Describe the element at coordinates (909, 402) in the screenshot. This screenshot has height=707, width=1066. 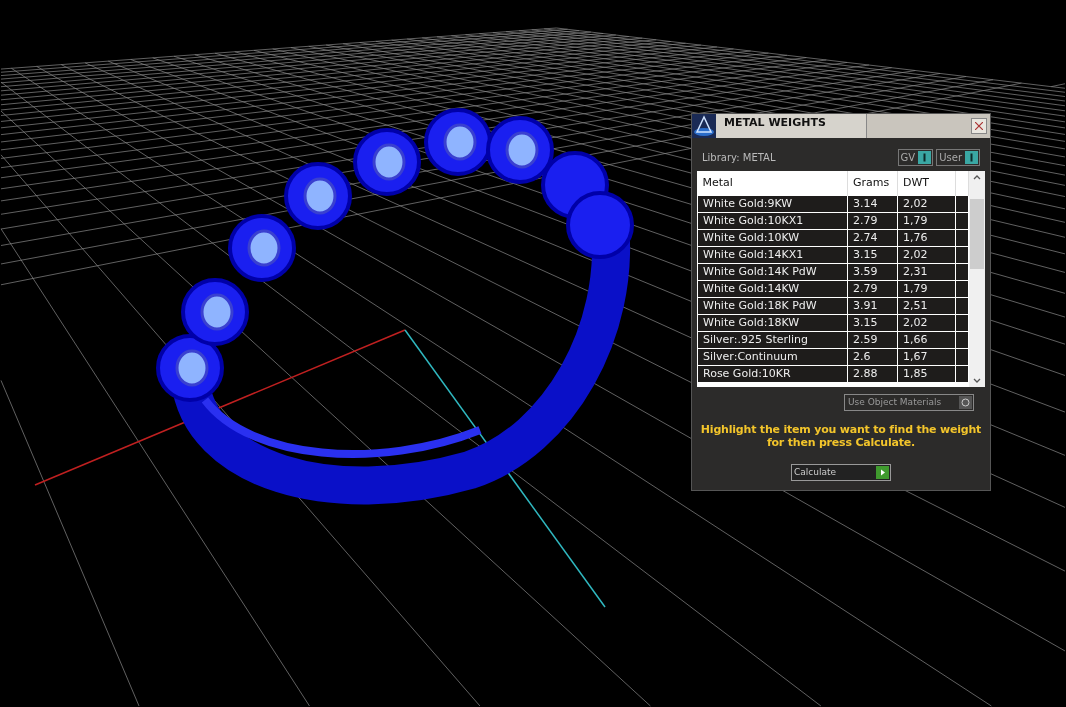
I see `use-object-materials-toggle: Use Object Materials` at that location.